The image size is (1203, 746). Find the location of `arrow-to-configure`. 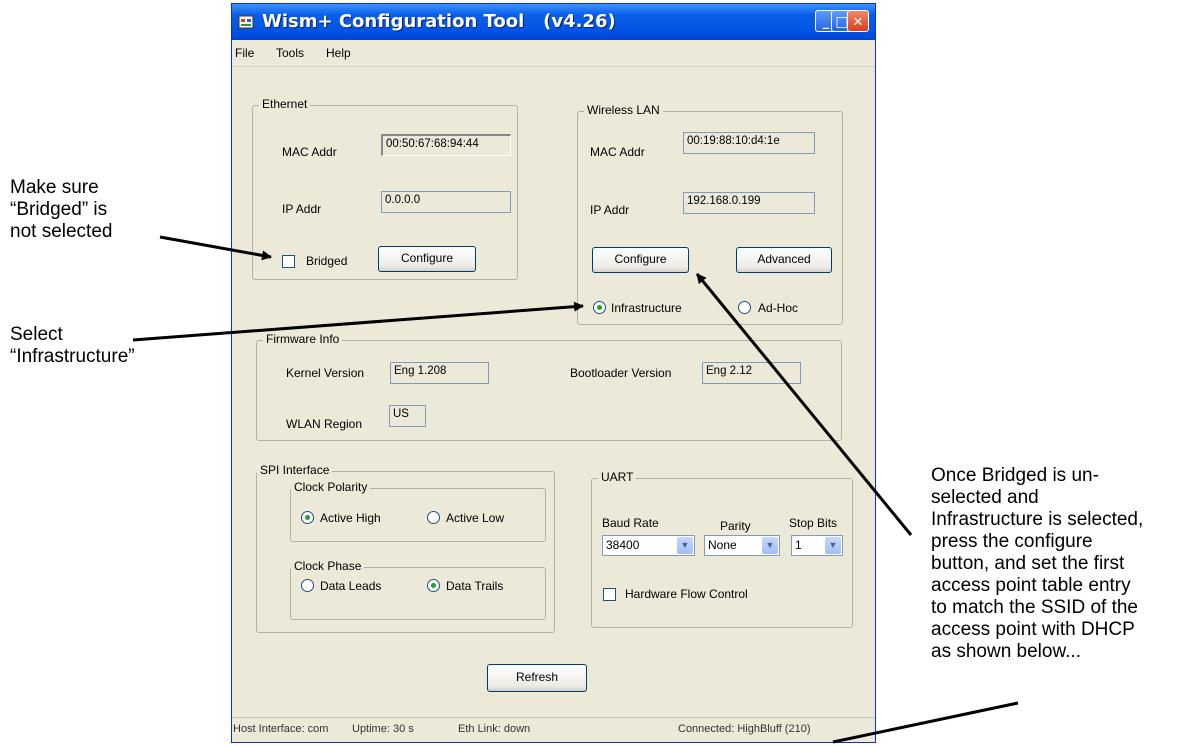

arrow-to-configure is located at coordinates (804, 404).